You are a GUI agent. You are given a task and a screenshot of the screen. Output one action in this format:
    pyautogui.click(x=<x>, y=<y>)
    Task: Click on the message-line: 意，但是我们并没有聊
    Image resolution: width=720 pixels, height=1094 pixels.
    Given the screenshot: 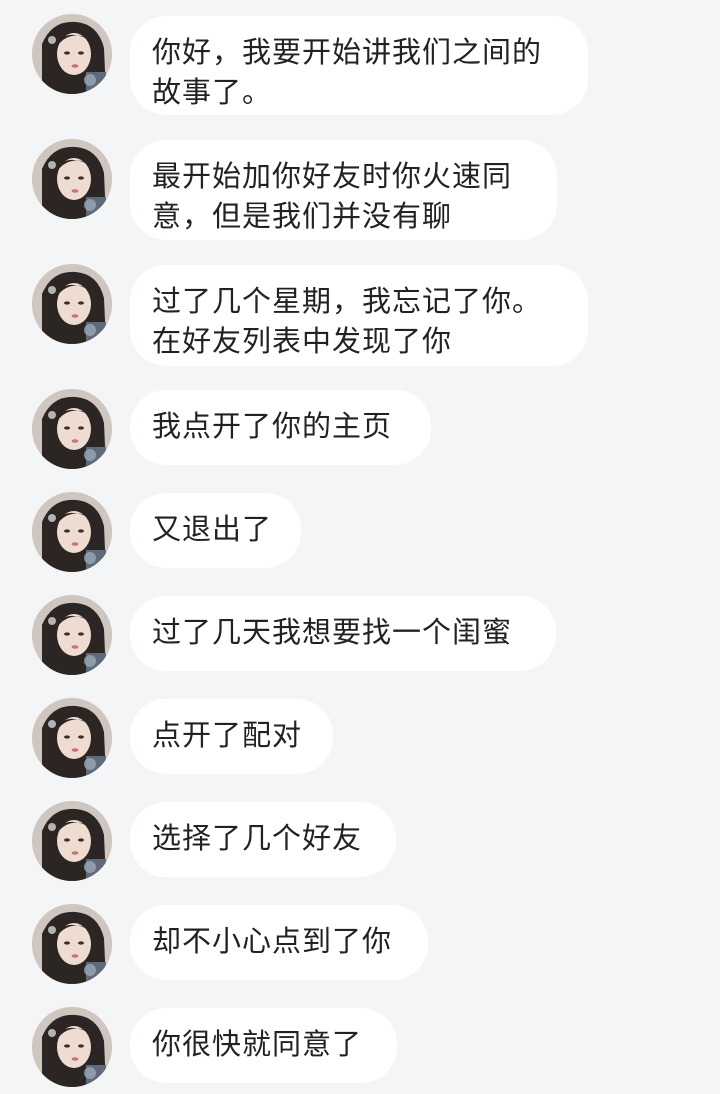 What is the action you would take?
    pyautogui.click(x=302, y=216)
    